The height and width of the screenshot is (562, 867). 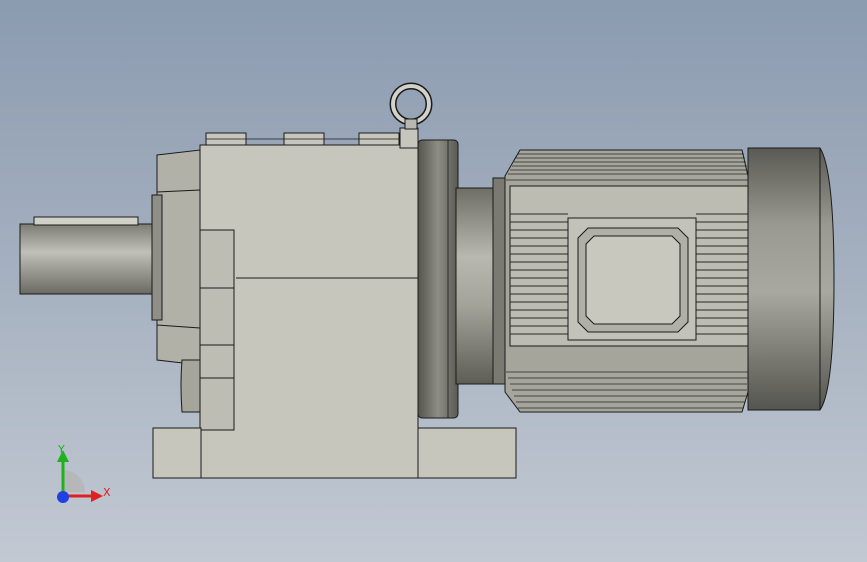 What do you see at coordinates (176, 281) in the screenshot?
I see `gearbox-front-cover` at bounding box center [176, 281].